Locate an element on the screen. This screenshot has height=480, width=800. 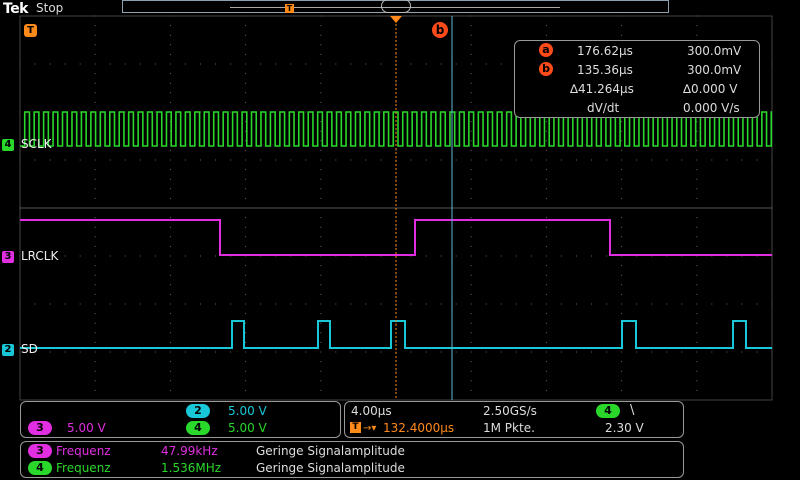
ch2-scale-icon: 2 is located at coordinates (198, 411).